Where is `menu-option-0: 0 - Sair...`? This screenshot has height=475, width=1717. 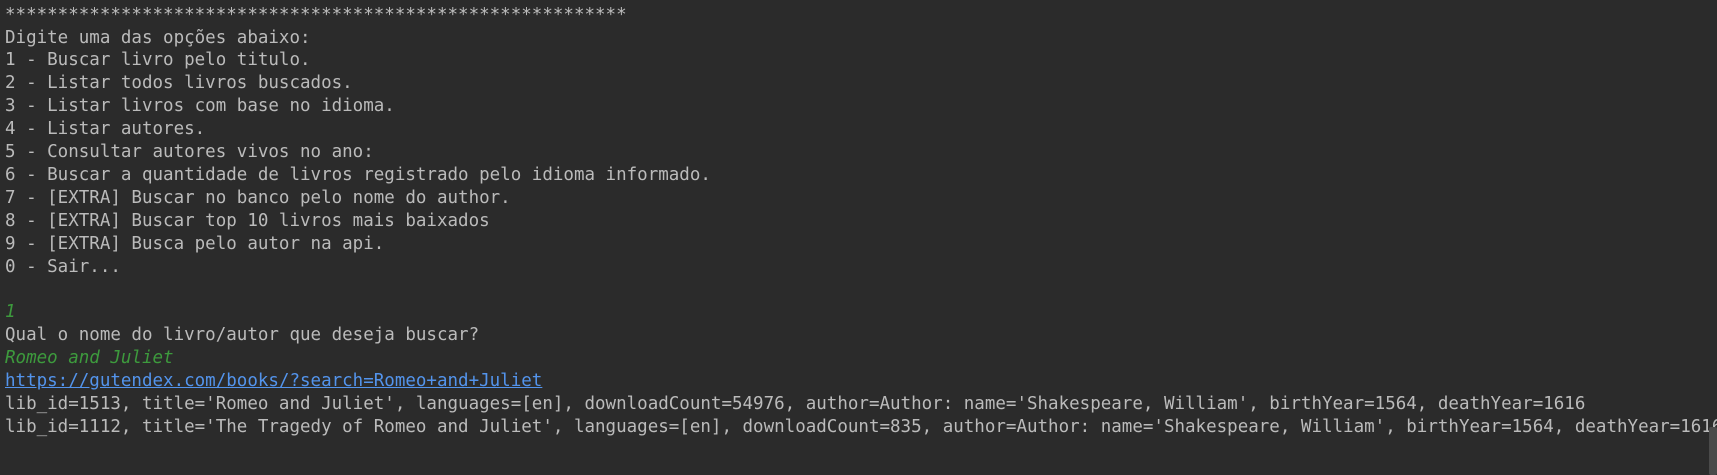 menu-option-0: 0 - Sair... is located at coordinates (63, 267).